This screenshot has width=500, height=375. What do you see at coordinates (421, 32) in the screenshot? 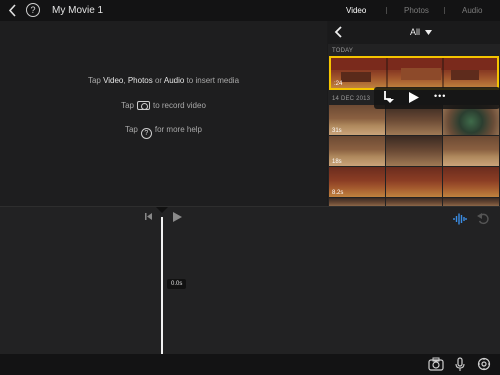
I see `filter-dropdown: All` at bounding box center [421, 32].